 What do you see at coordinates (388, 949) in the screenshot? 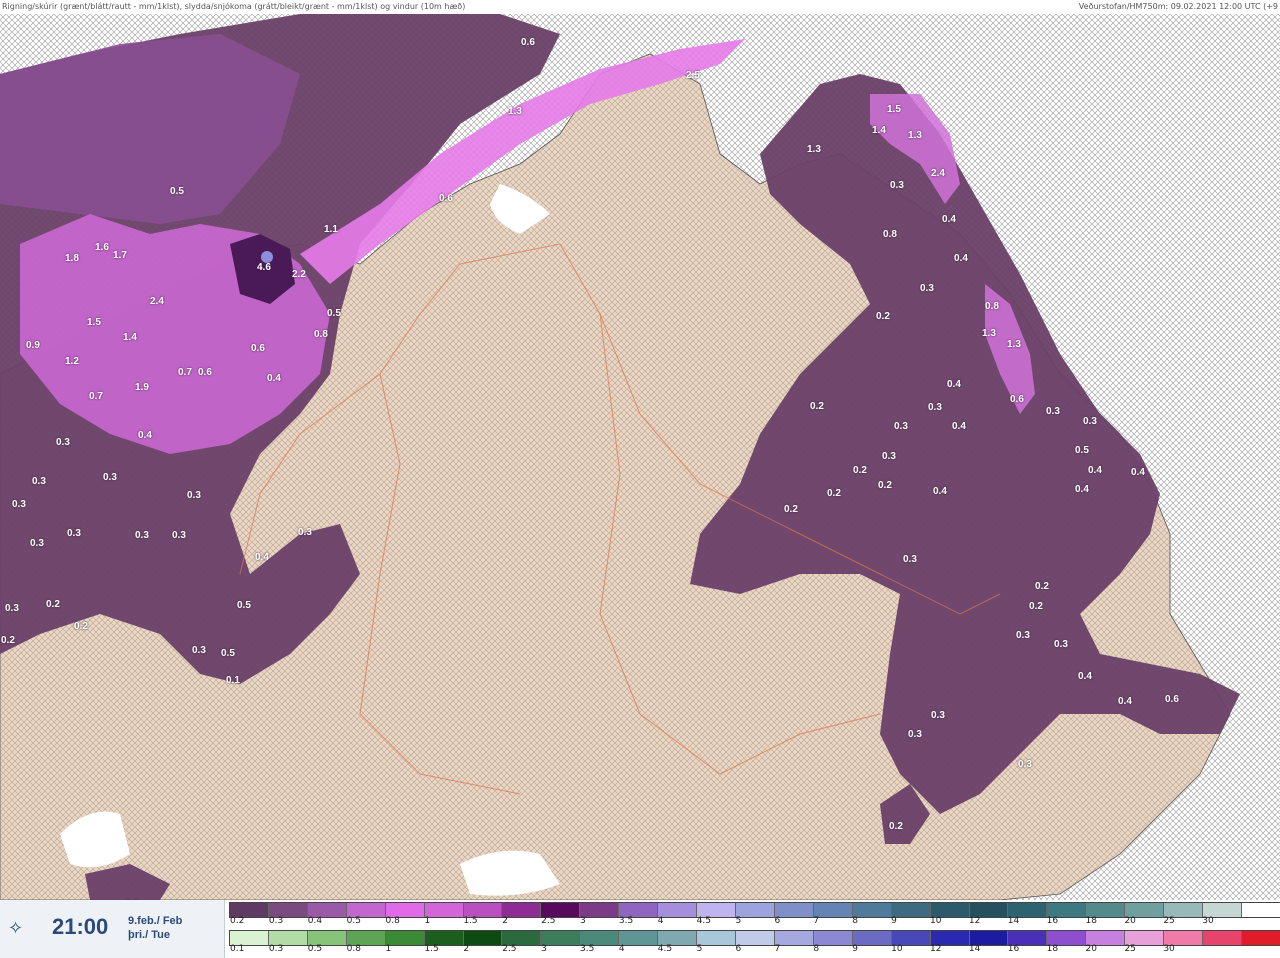
I see `rain-scale-label: 1` at bounding box center [388, 949].